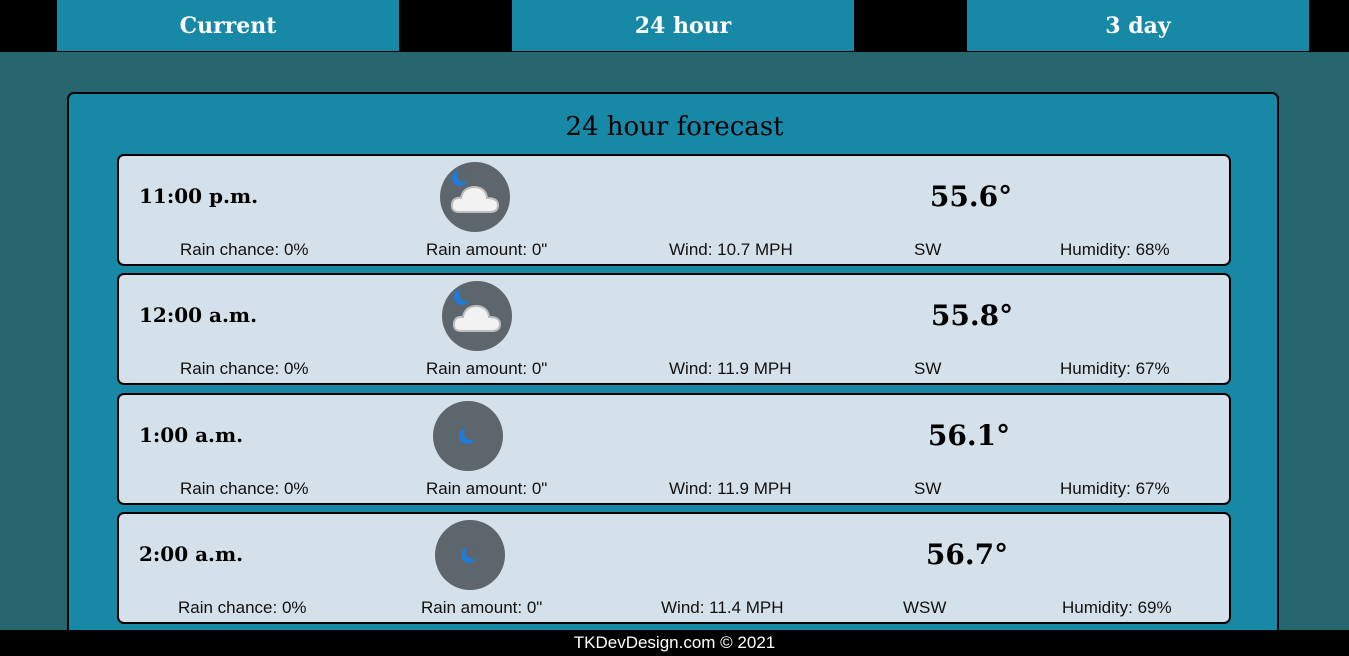 The image size is (1349, 656). What do you see at coordinates (1115, 249) in the screenshot?
I see `humidity: Humidity: 68%` at bounding box center [1115, 249].